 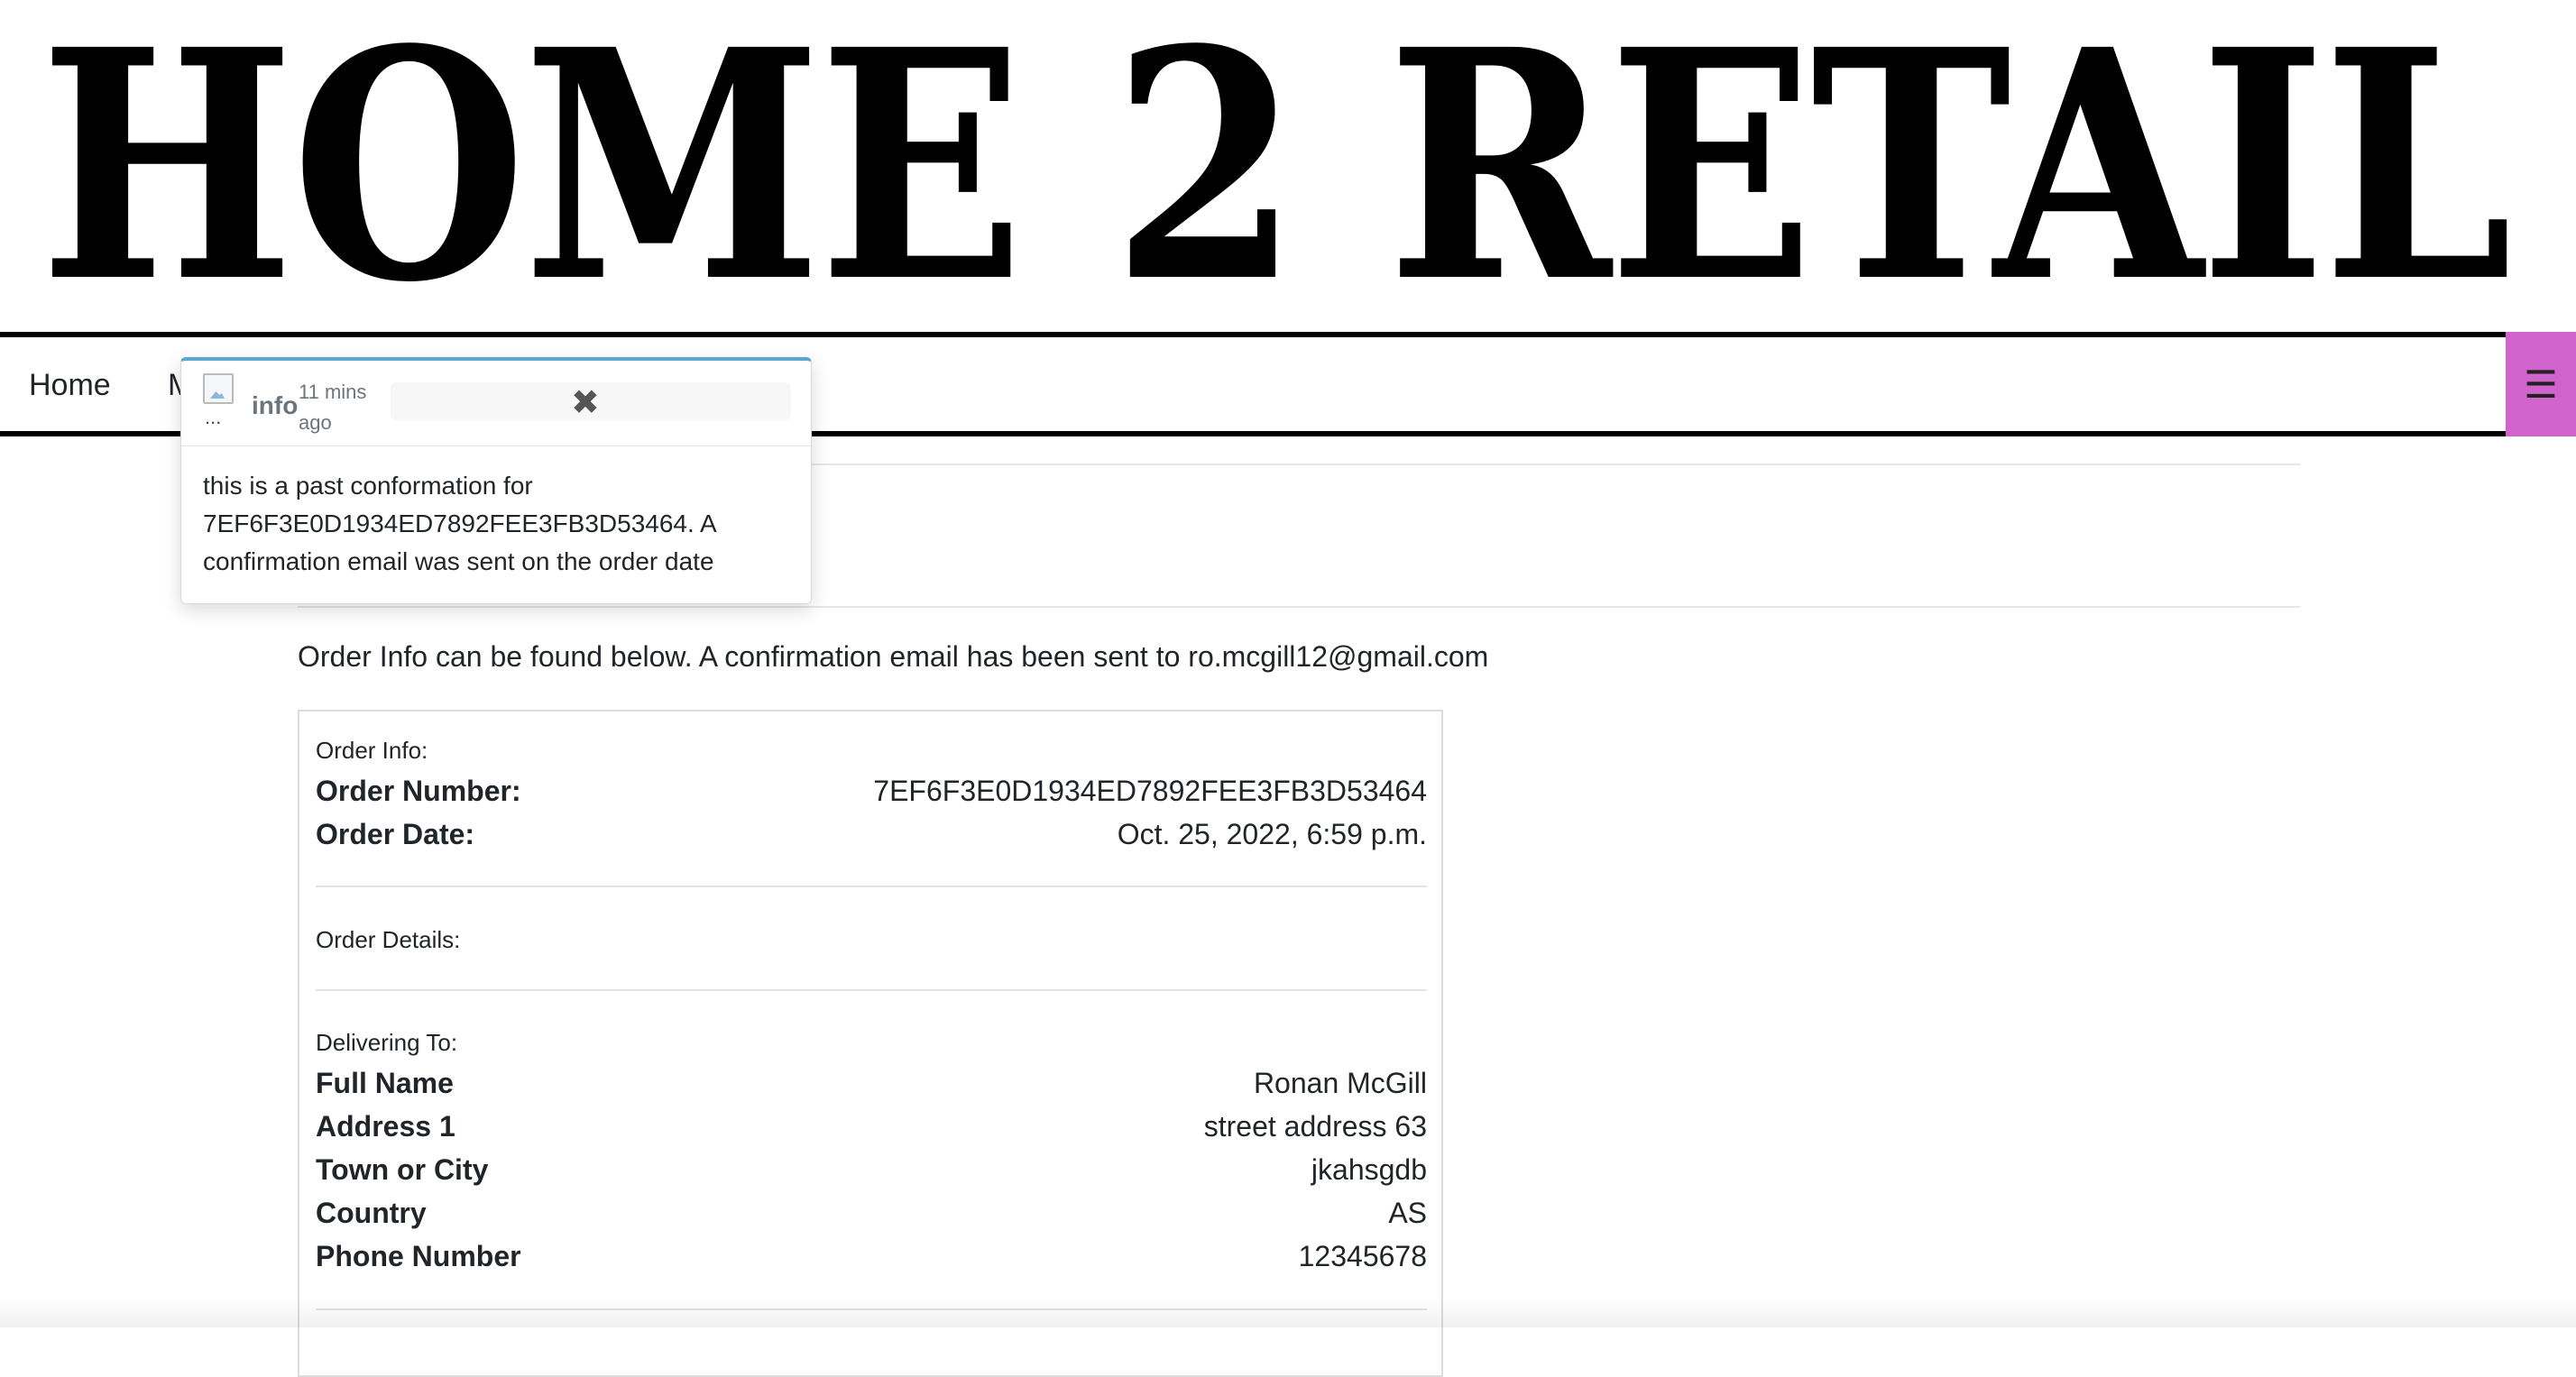 I want to click on hamburger-icon: ☰, so click(x=2541, y=384).